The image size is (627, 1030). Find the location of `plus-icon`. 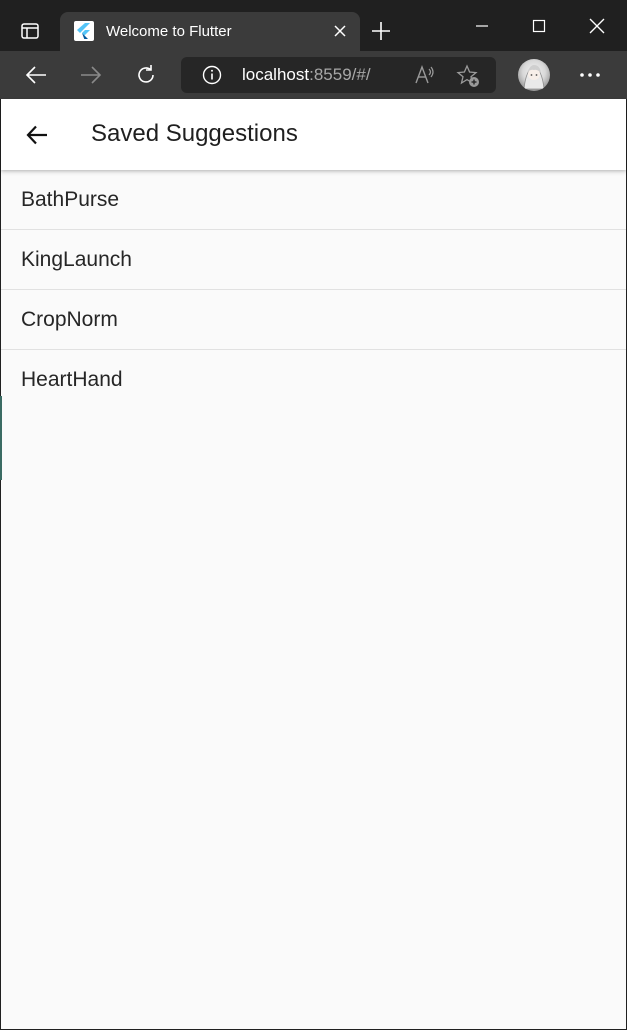

plus-icon is located at coordinates (381, 31).